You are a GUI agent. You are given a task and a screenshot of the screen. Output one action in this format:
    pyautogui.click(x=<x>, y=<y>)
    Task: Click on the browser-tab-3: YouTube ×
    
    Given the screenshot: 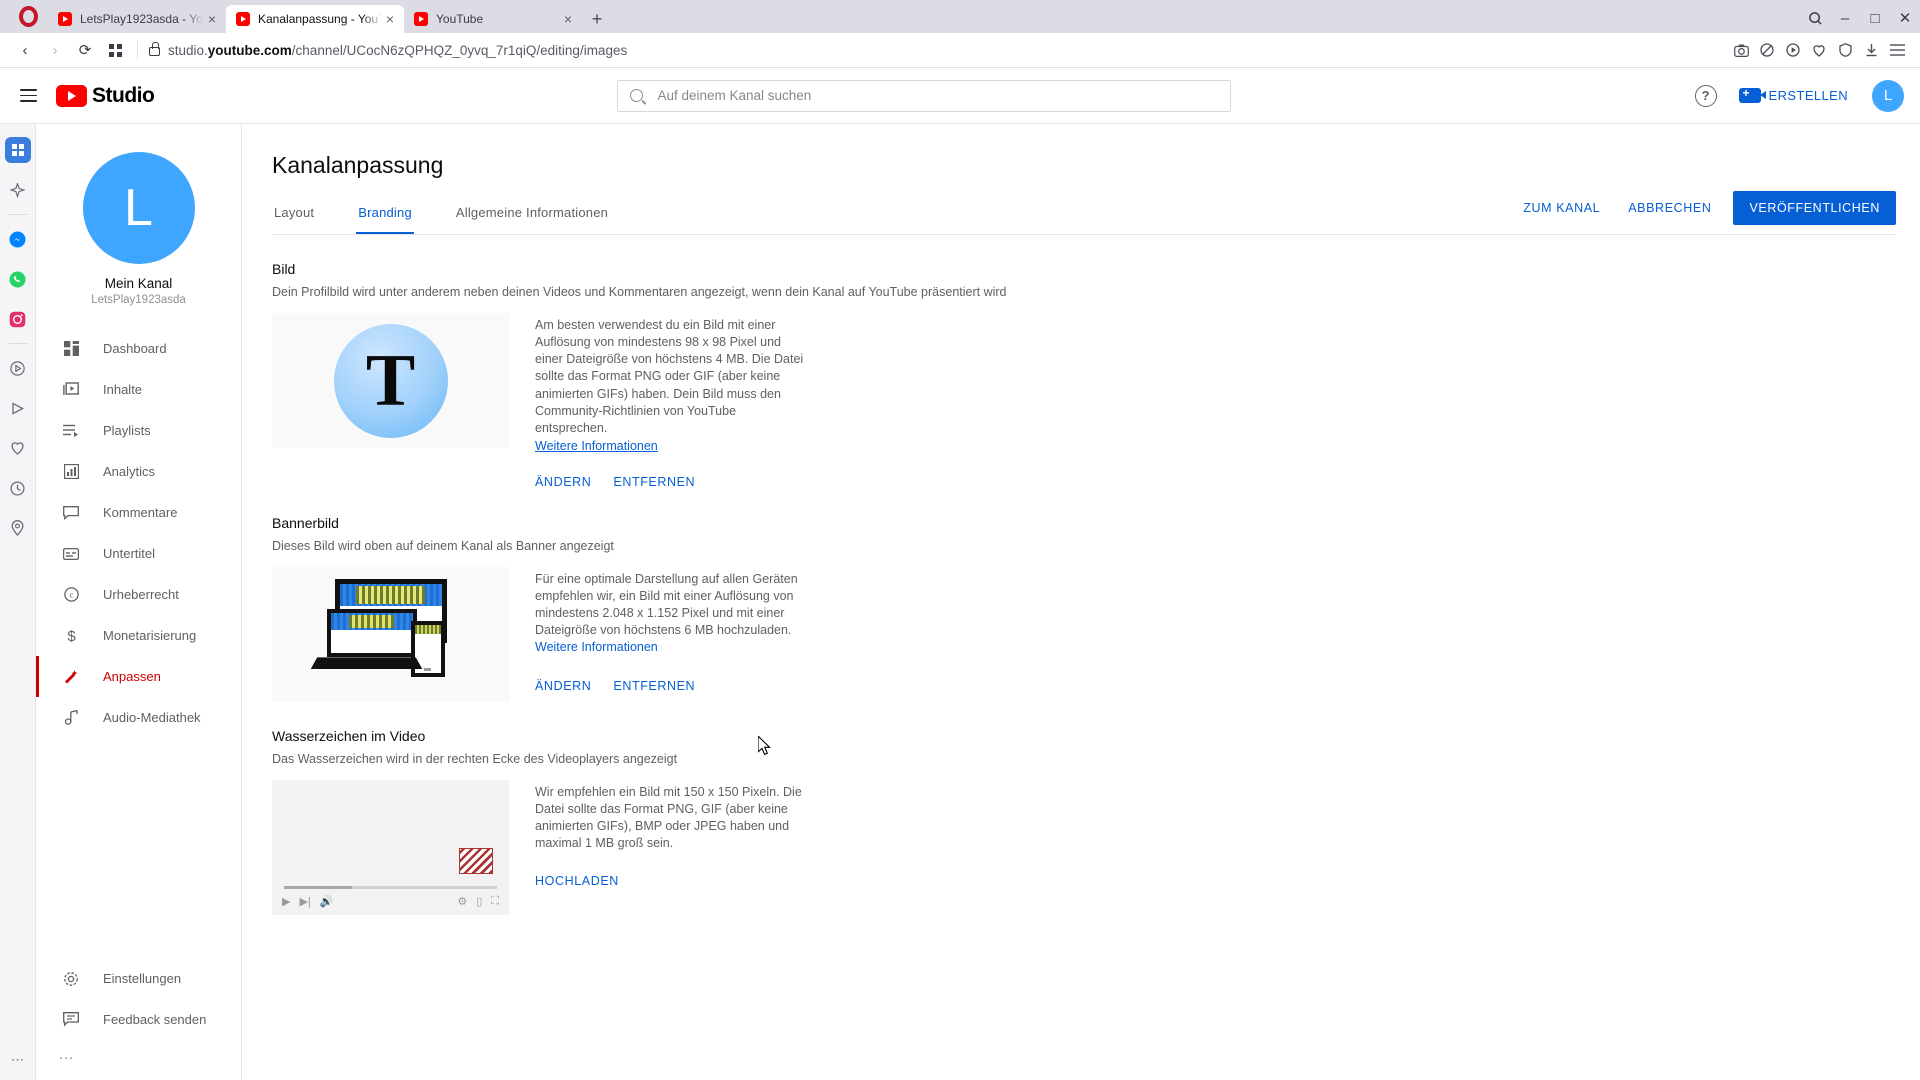 What is the action you would take?
    pyautogui.click(x=493, y=19)
    